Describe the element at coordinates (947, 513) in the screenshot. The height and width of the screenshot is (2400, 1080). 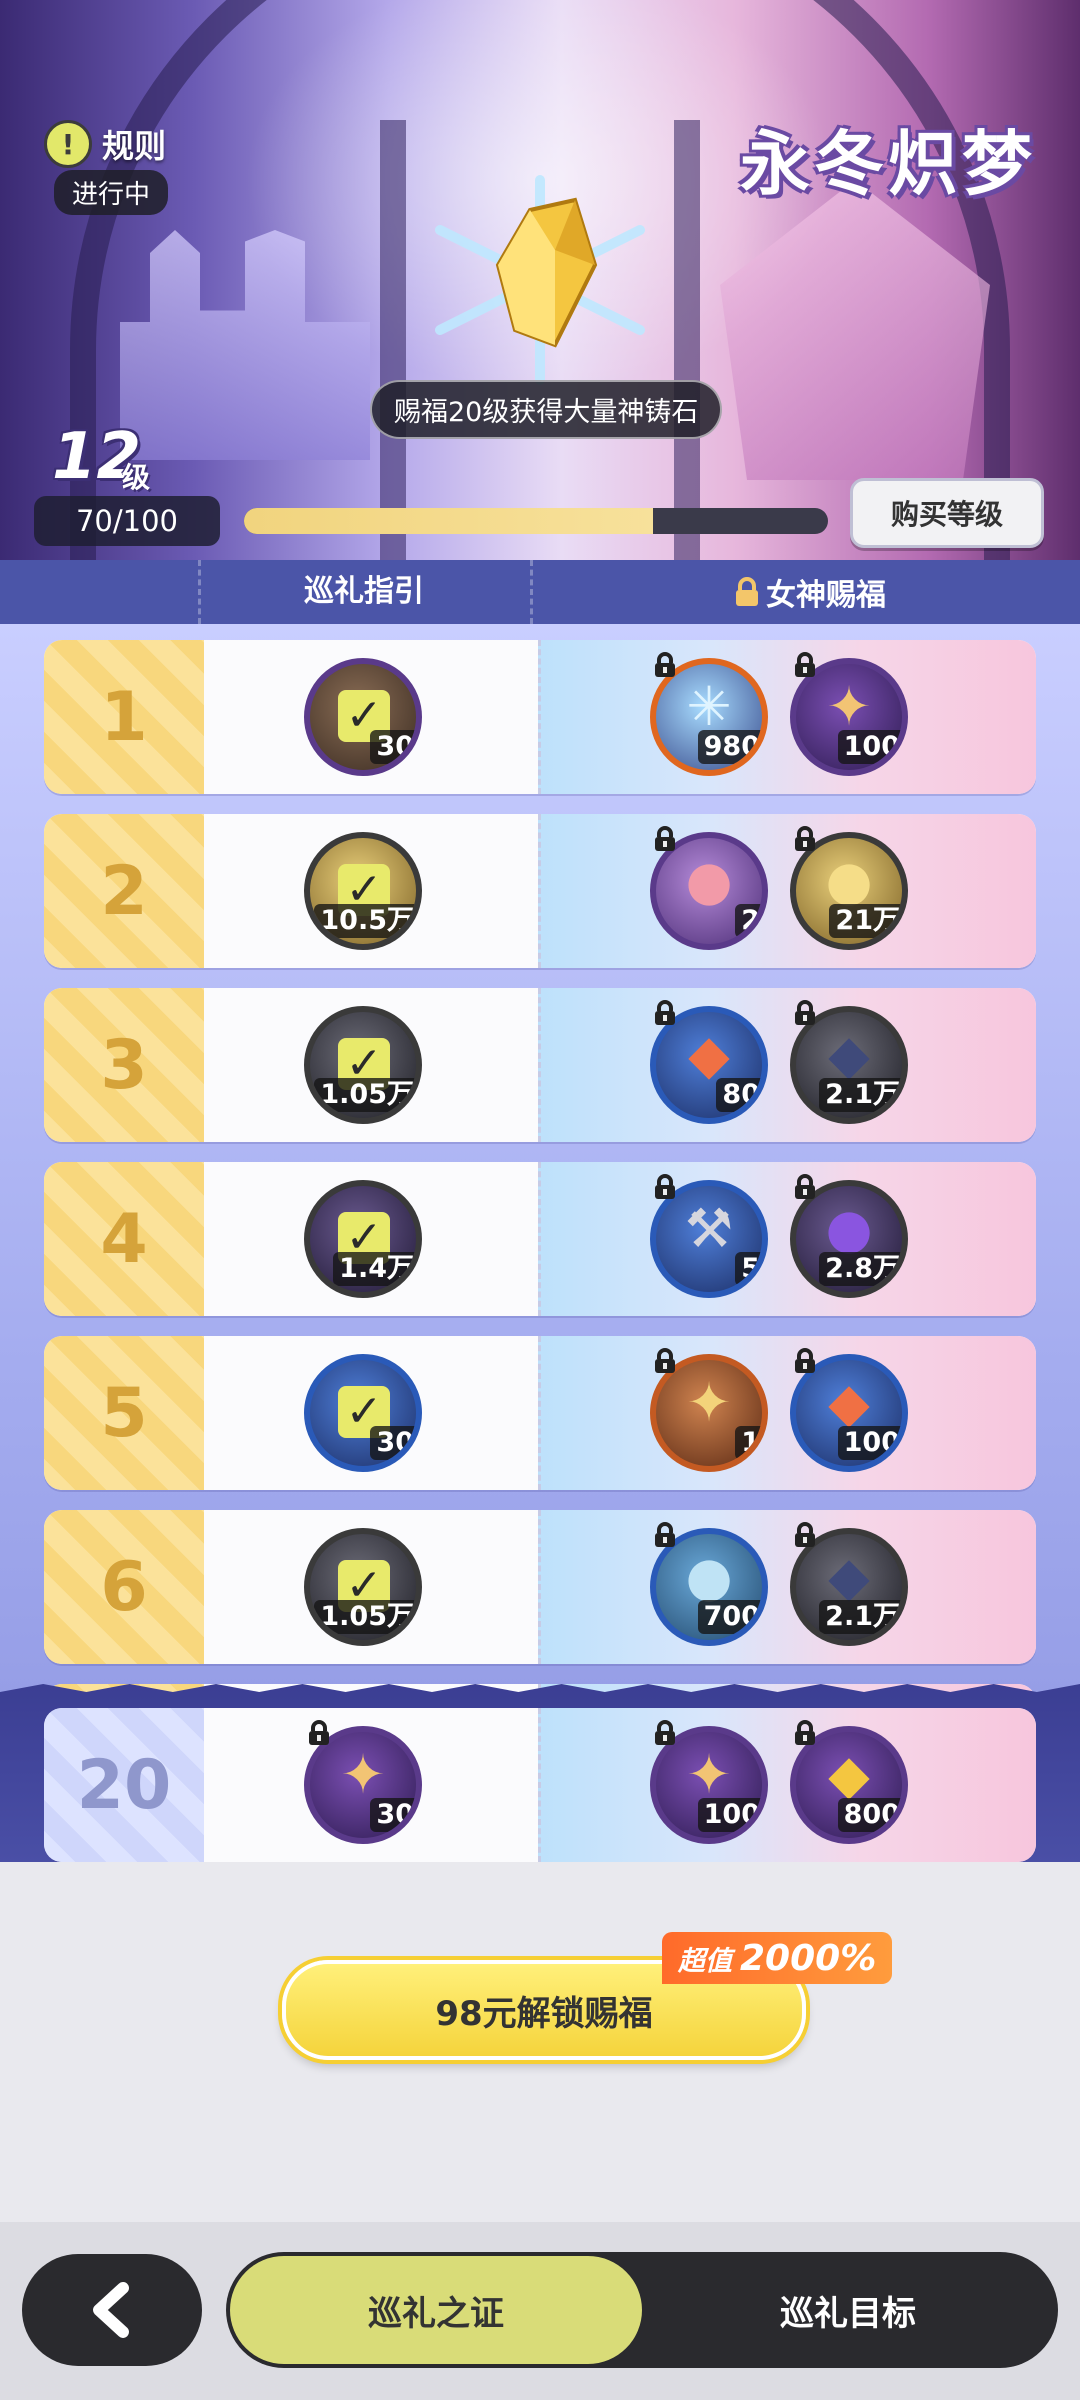
I see `buy-level-button: 购买等级` at that location.